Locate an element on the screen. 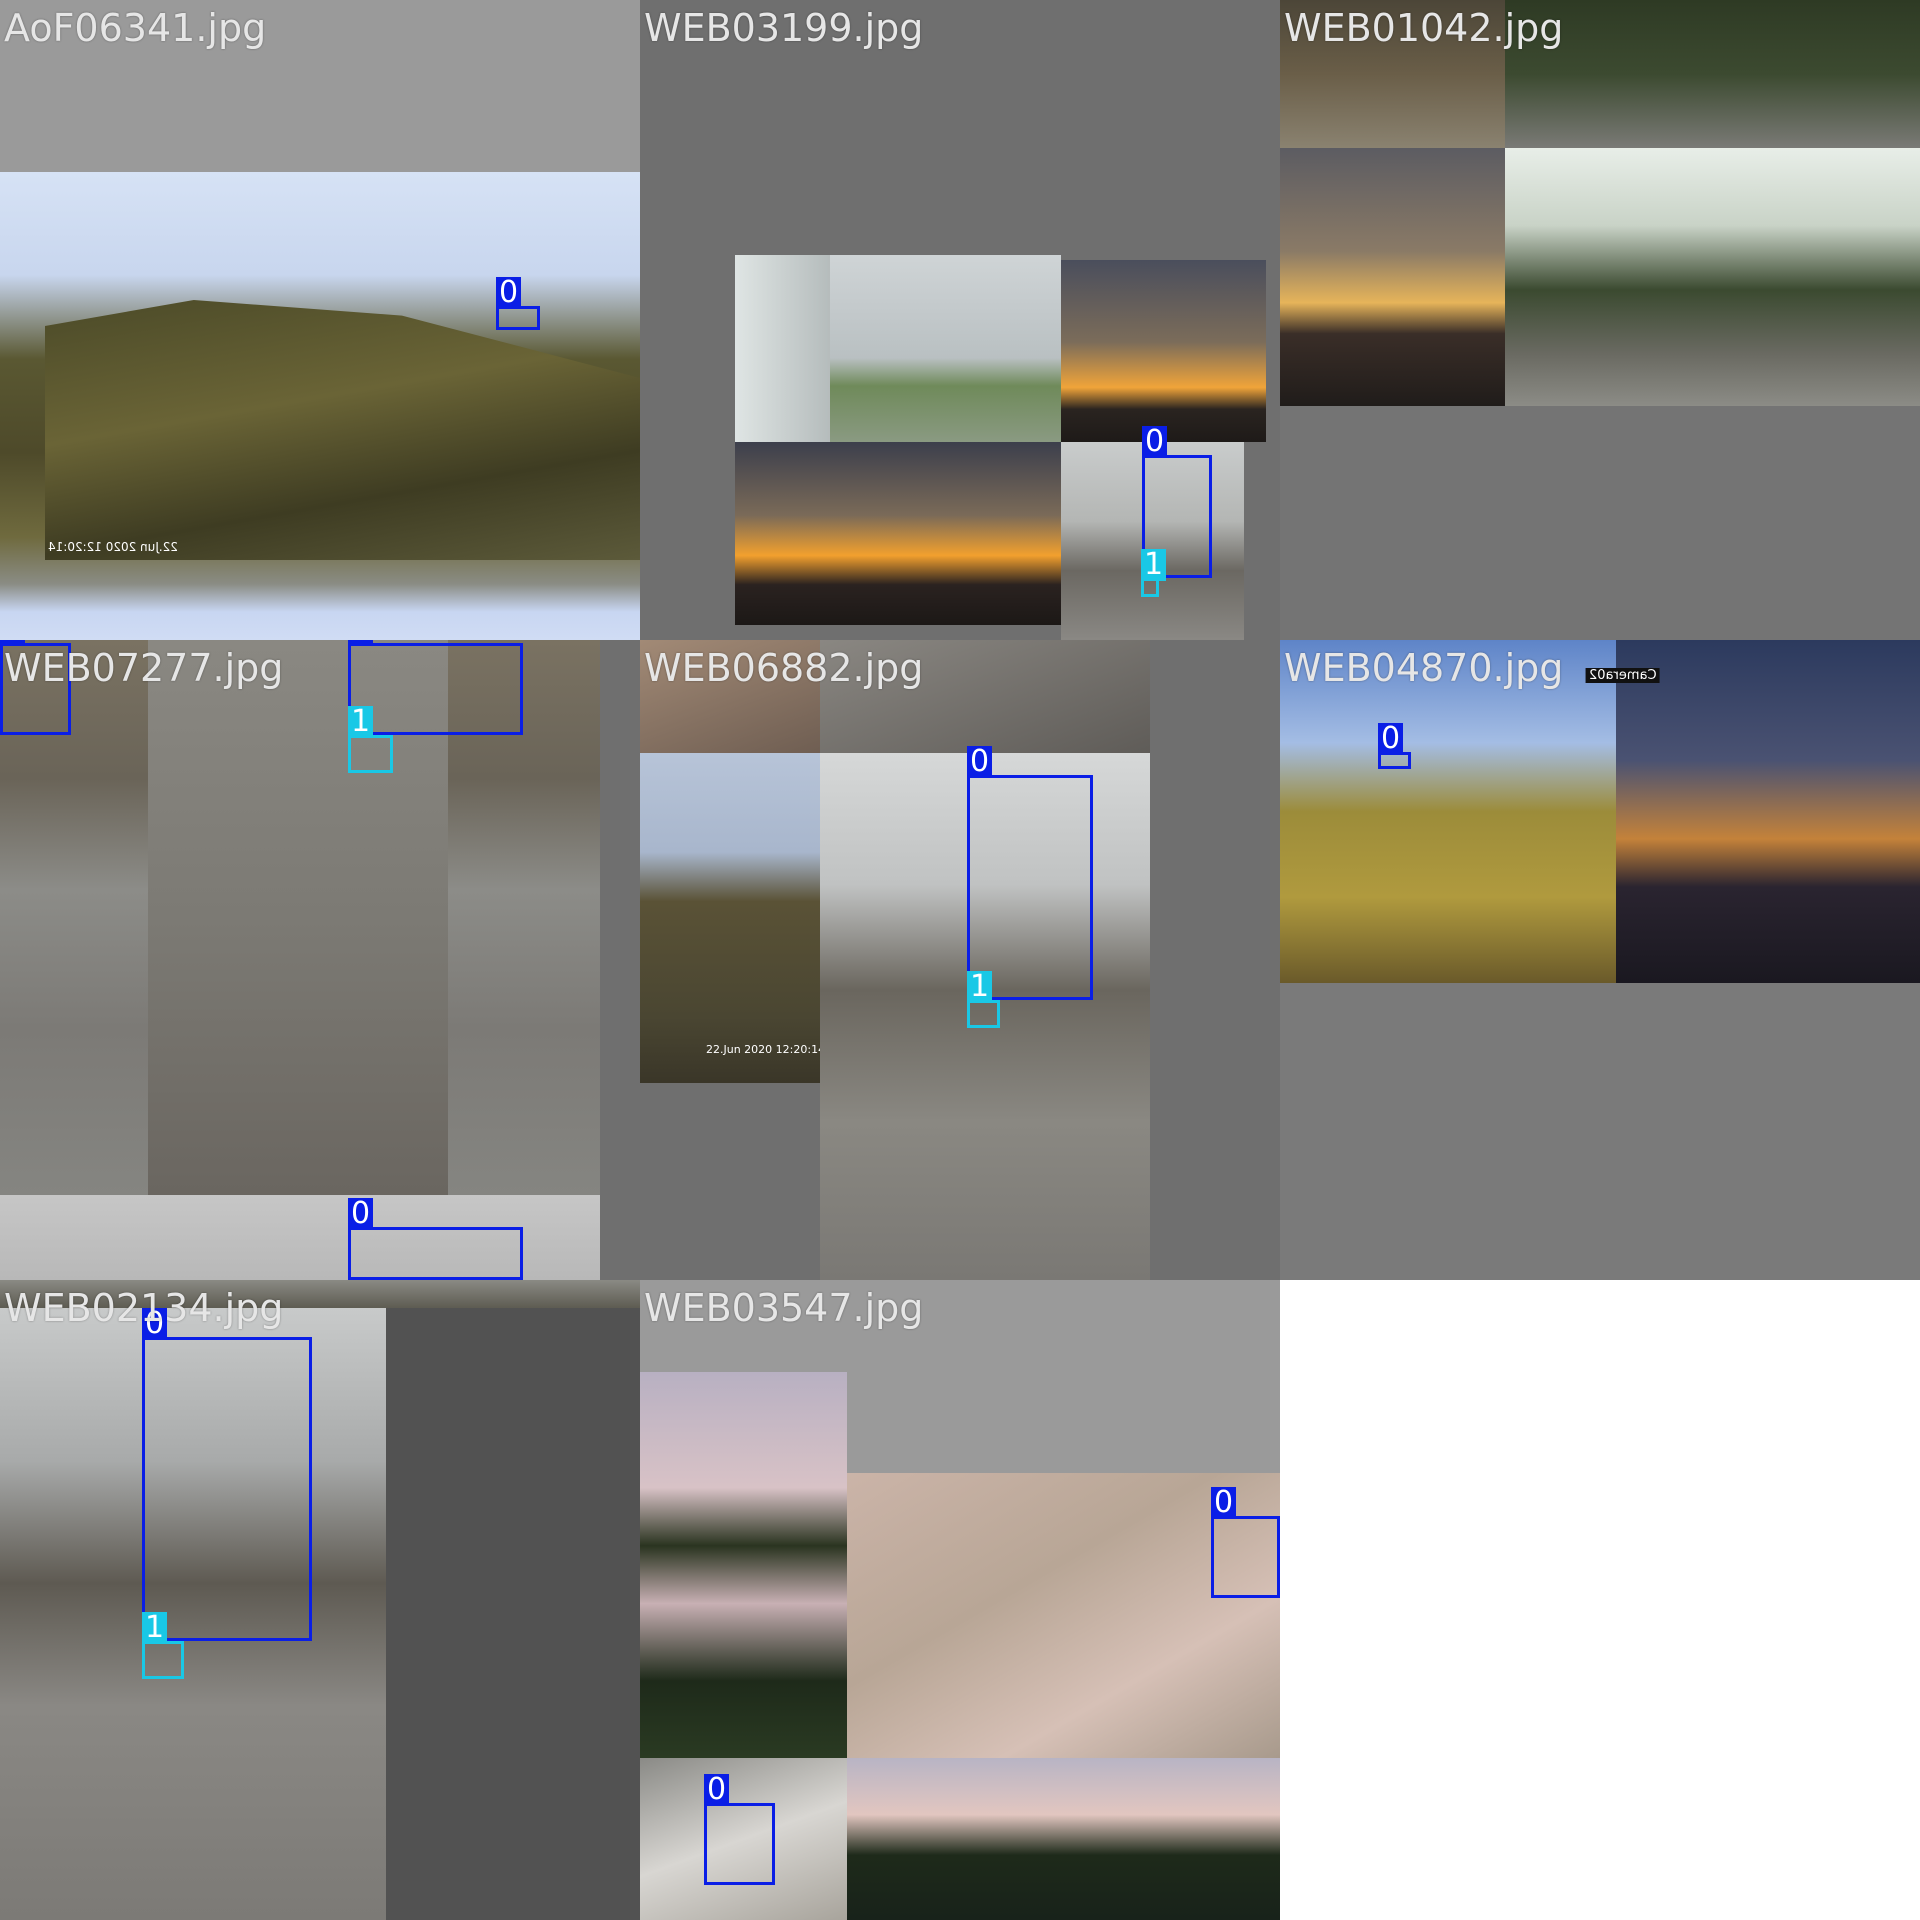 The height and width of the screenshot is (1920, 1920). tile-filename: WEB03199.jpg is located at coordinates (784, 28).